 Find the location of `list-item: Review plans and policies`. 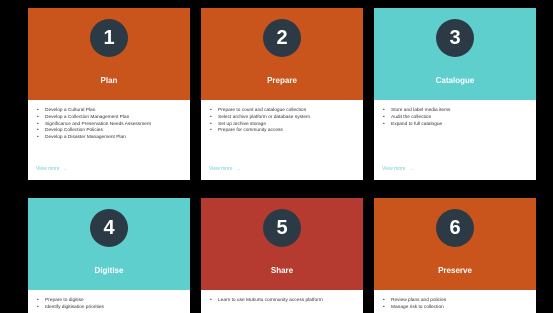

list-item: Review plans and policies is located at coordinates (455, 301).